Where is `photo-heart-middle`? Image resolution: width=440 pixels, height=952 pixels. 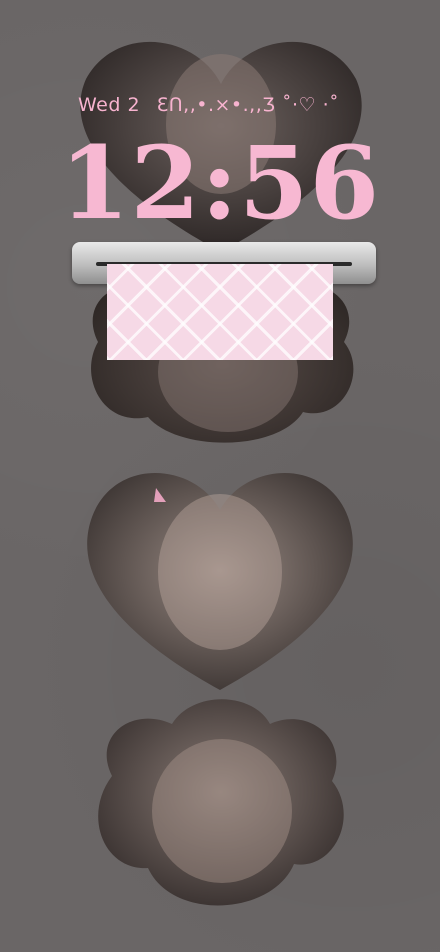 photo-heart-middle is located at coordinates (220, 576).